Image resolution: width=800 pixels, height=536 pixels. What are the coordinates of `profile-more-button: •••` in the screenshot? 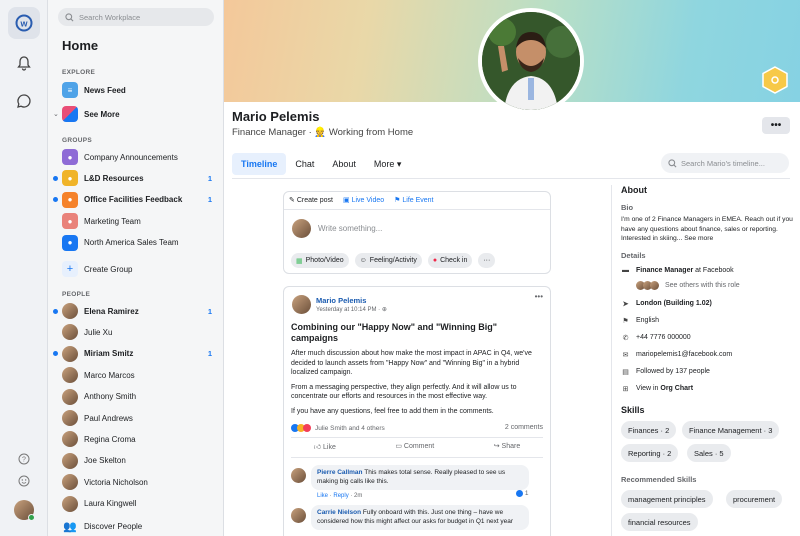 It's located at (776, 125).